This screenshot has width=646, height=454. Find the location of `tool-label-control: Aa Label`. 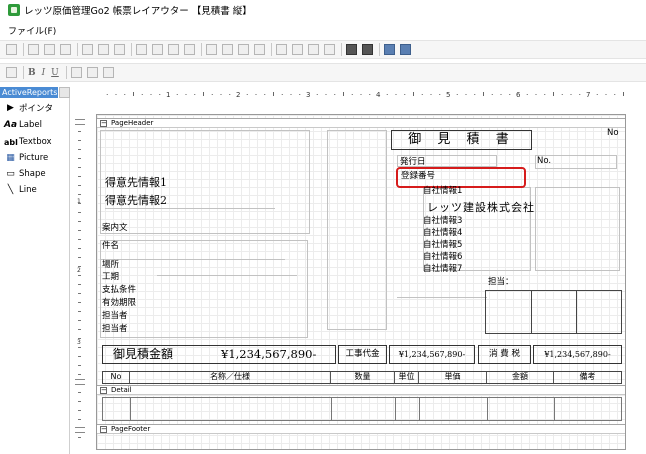

tool-label-control: Aa Label is located at coordinates (23, 125).